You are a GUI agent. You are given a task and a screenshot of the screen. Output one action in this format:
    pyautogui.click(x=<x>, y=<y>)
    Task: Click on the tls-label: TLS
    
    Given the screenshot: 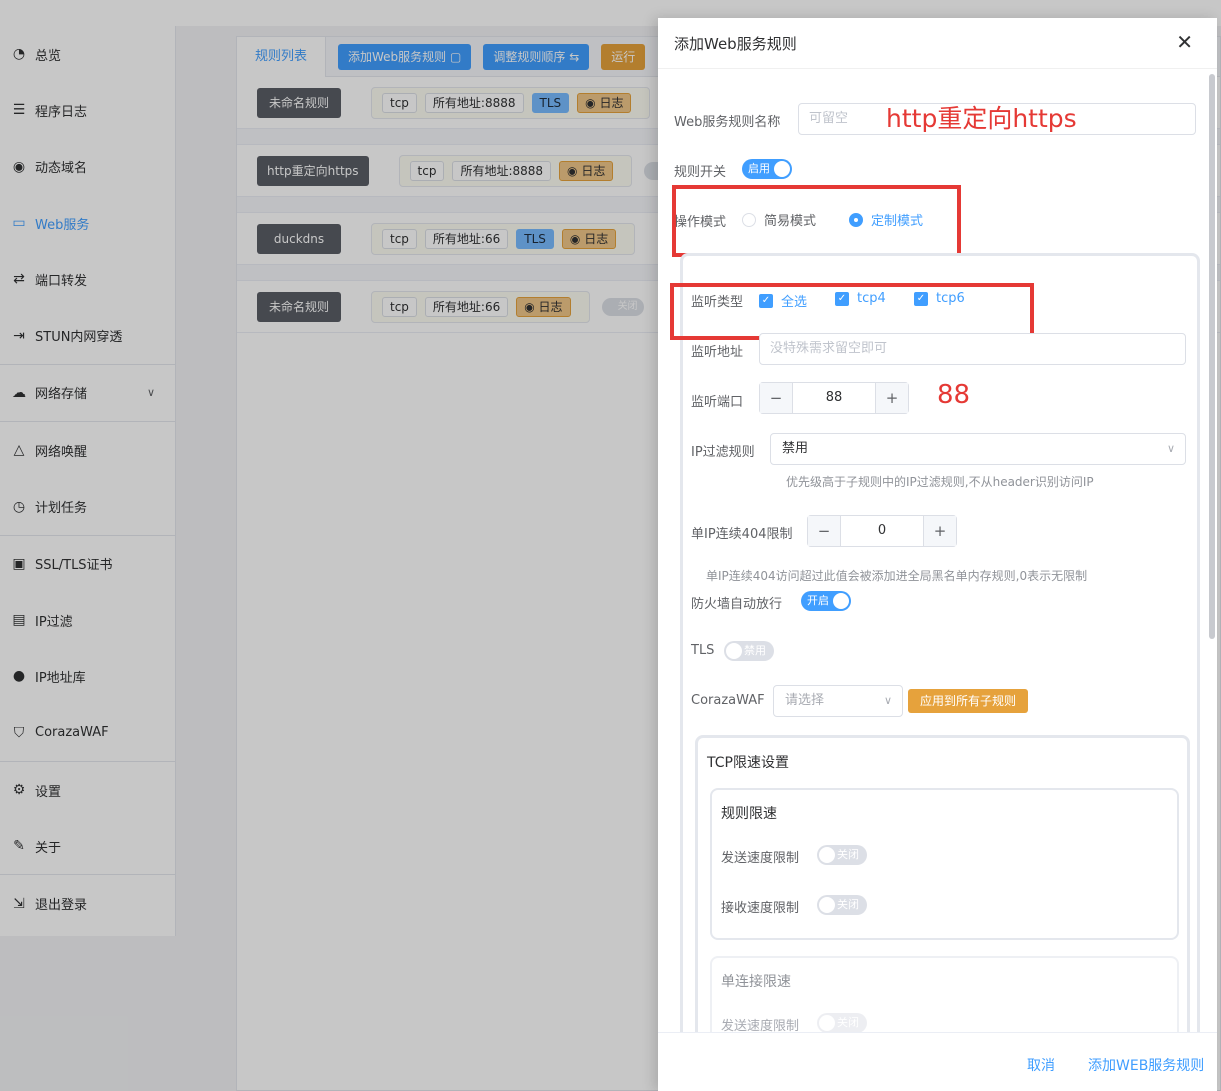 What is the action you would take?
    pyautogui.click(x=703, y=650)
    